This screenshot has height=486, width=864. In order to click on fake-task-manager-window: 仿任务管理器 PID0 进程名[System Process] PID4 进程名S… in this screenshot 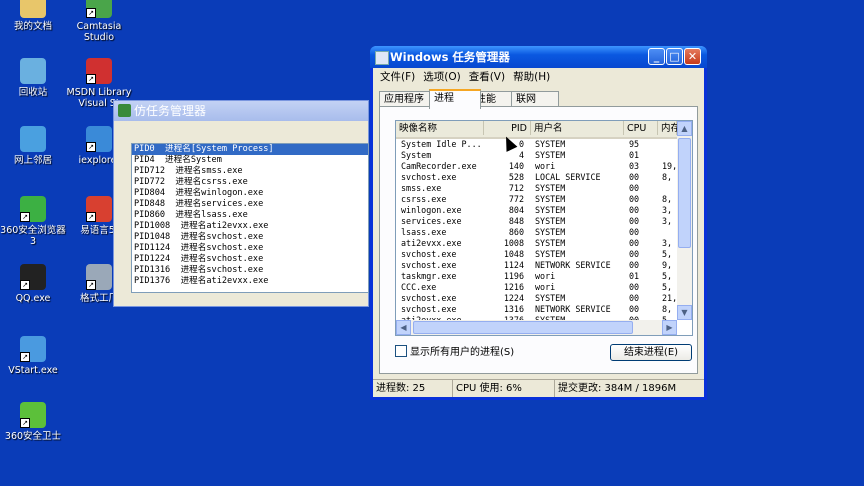, I will do `click(241, 203)`.